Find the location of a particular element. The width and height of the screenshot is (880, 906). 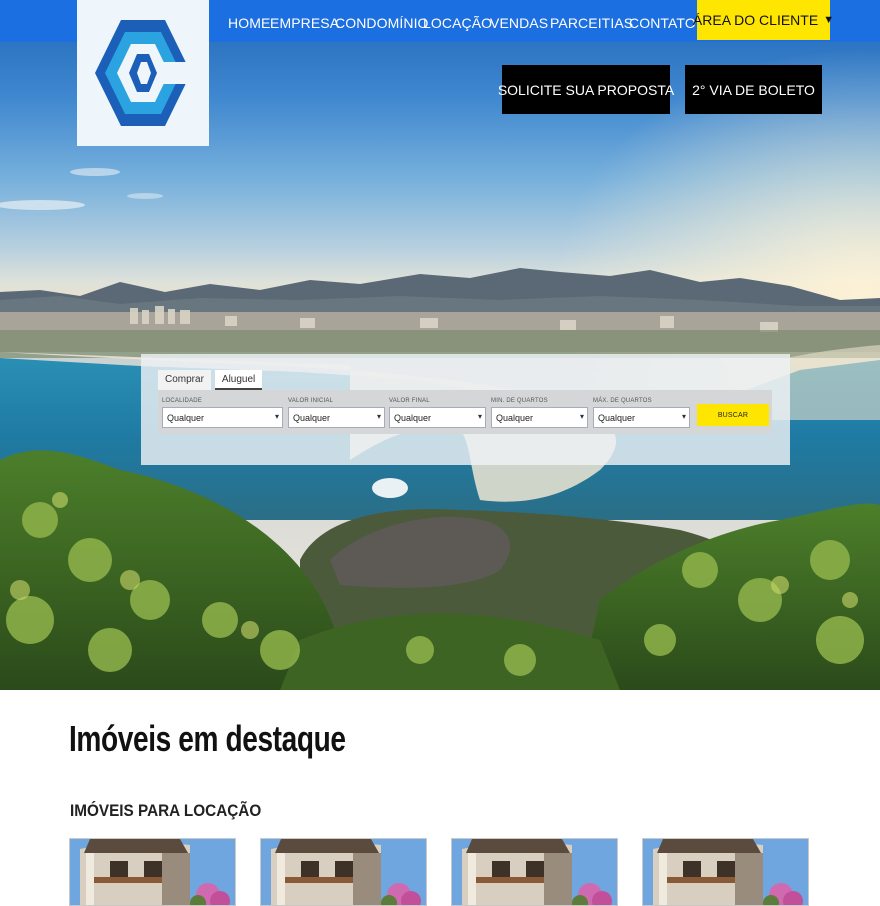

search-tabs: Comprar Aluguel is located at coordinates (210, 380).